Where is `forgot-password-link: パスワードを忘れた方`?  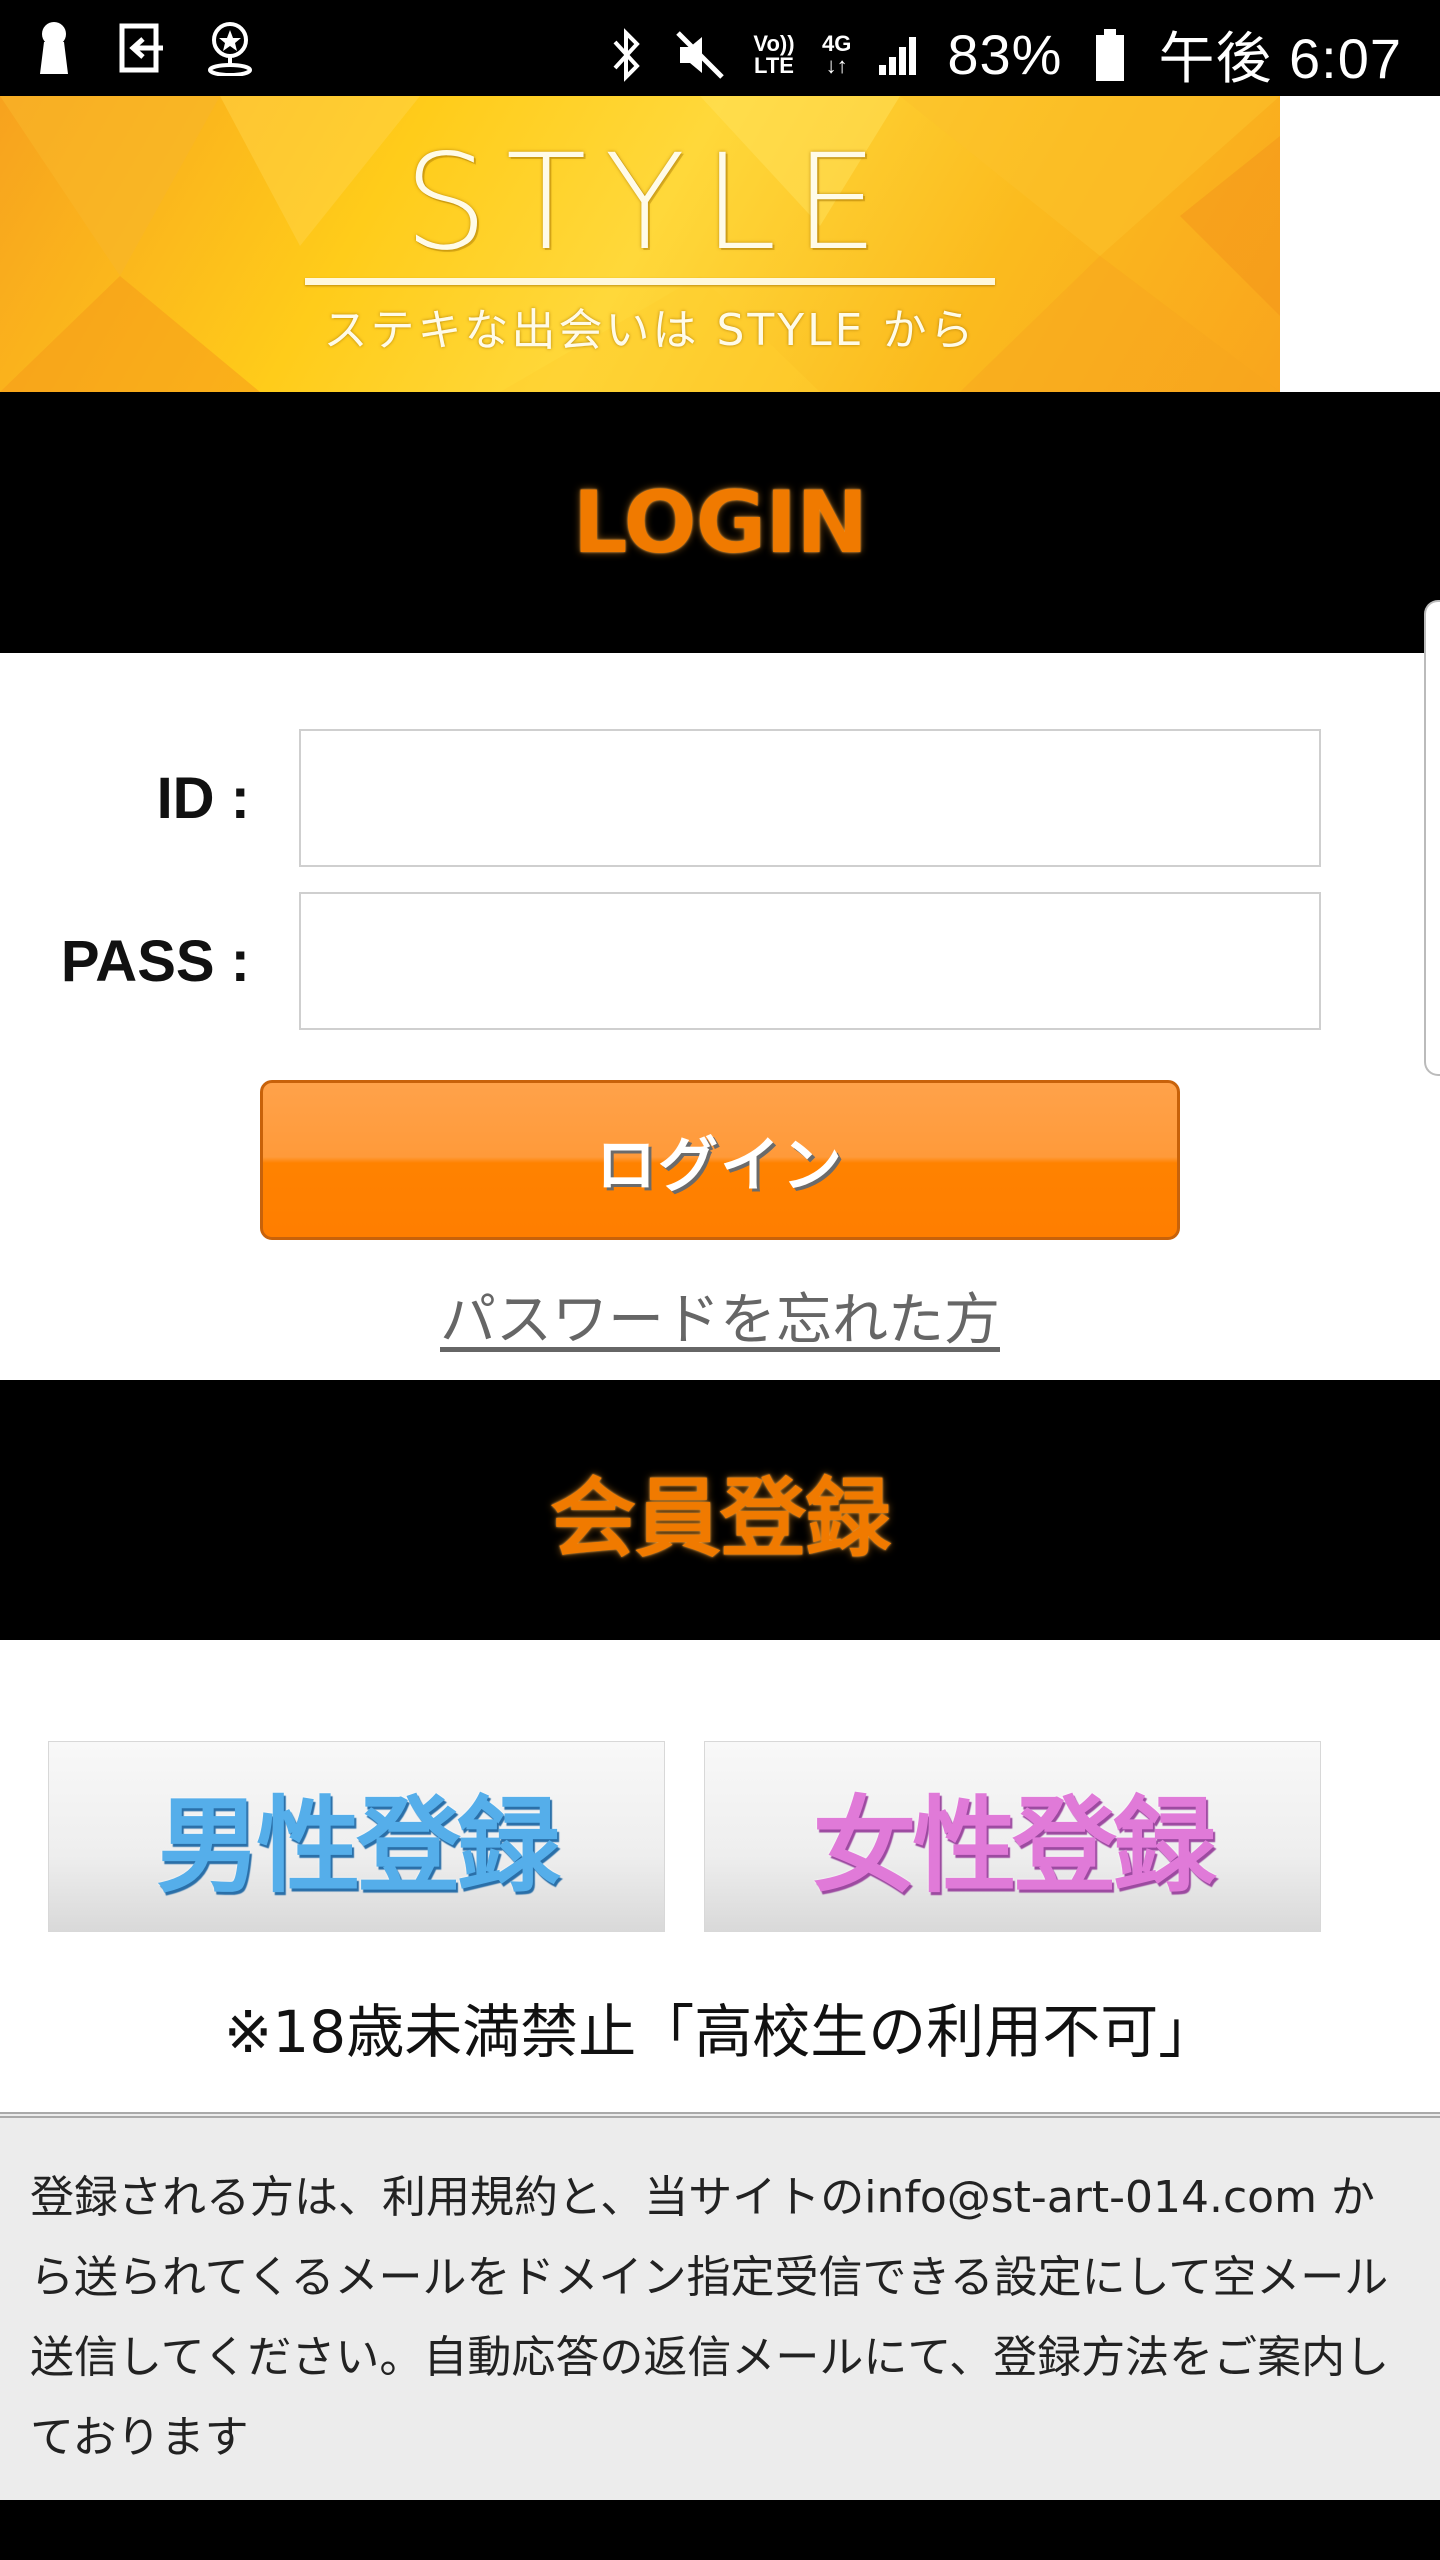 forgot-password-link: パスワードを忘れた方 is located at coordinates (720, 1315).